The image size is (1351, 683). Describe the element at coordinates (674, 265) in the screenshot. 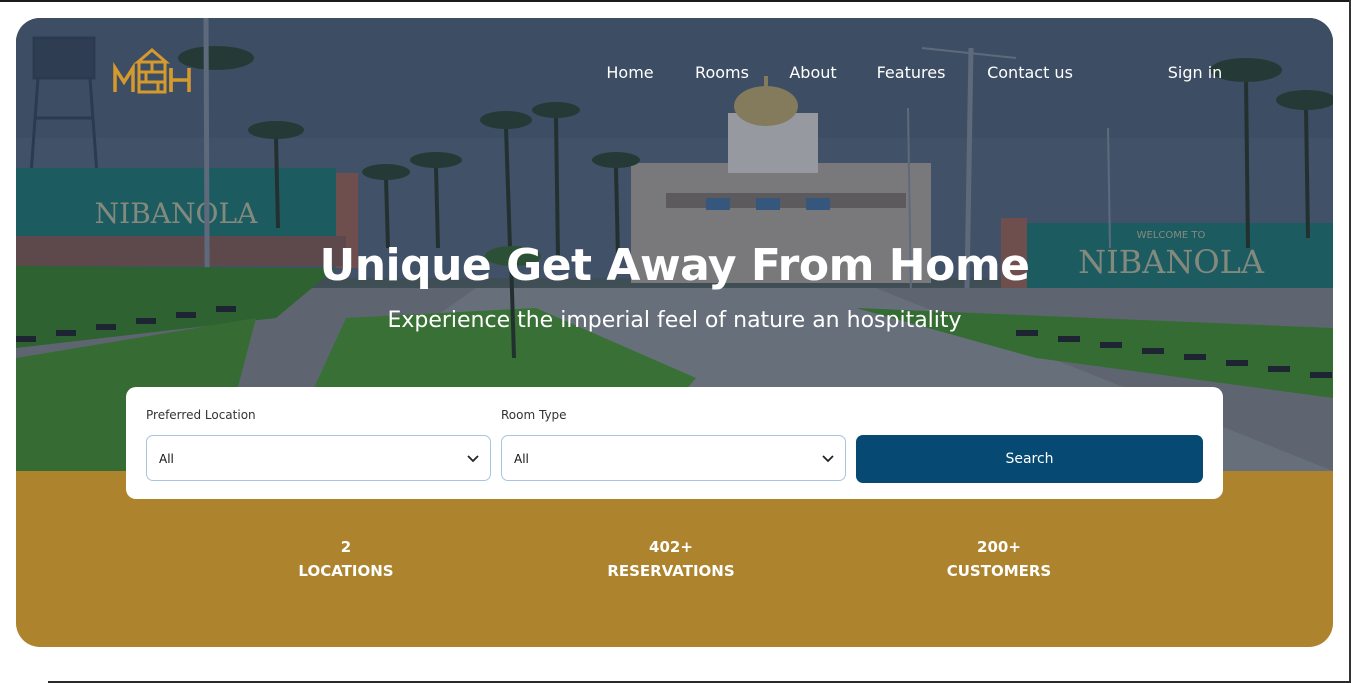

I see `hero-title: Unique Get Away From Home` at that location.